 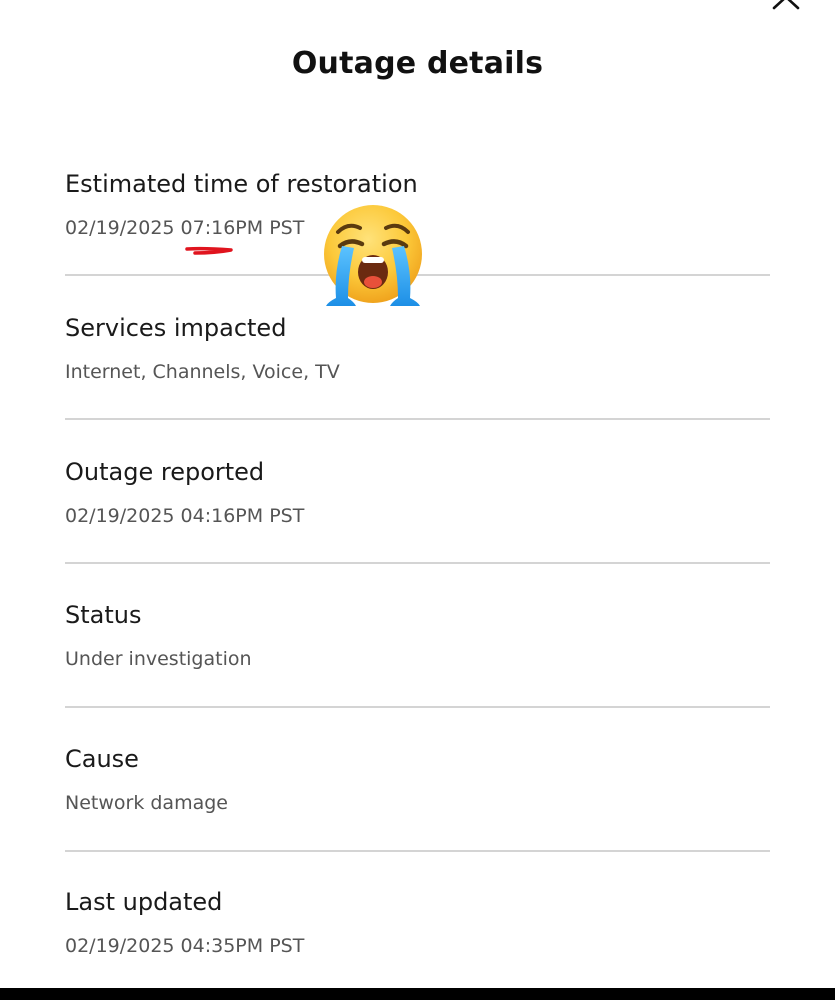 I want to click on detail-value: Internet, Channels, Voice, TV, so click(x=202, y=372).